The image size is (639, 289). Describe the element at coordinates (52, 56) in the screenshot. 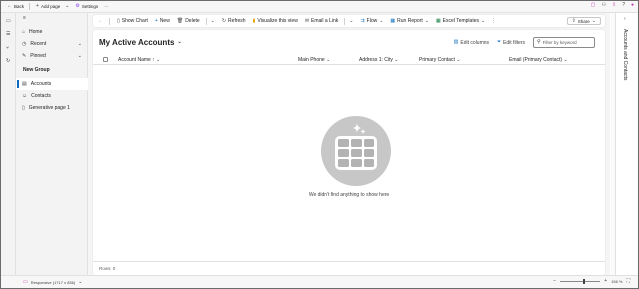

I see `nav-item-pinned: ✎ Pinned ⌄` at that location.